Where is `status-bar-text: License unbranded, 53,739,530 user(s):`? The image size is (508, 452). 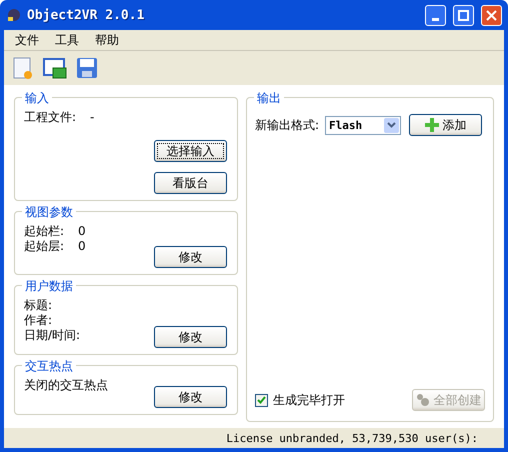
status-bar-text: License unbranded, 53,739,530 user(s): is located at coordinates (352, 438).